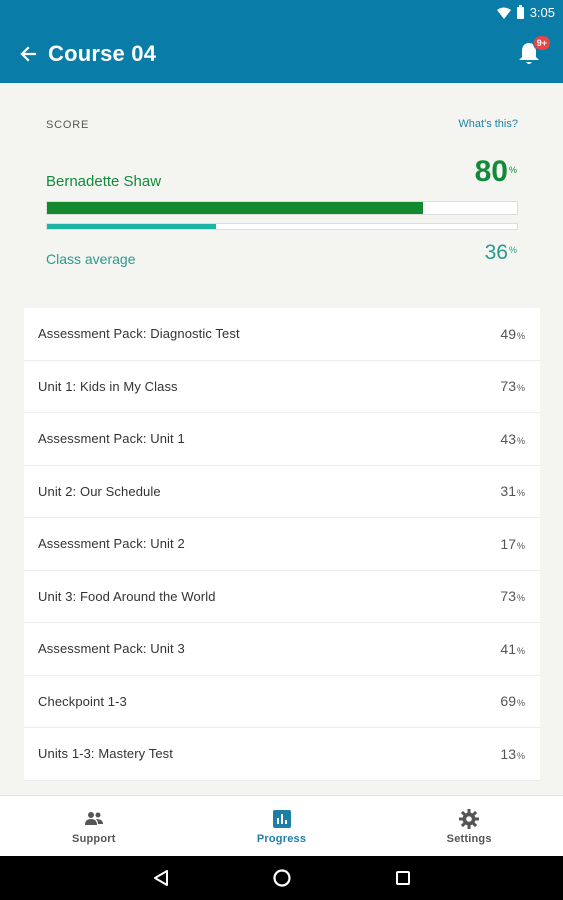  Describe the element at coordinates (496, 252) in the screenshot. I see `class-score-value: 36` at that location.